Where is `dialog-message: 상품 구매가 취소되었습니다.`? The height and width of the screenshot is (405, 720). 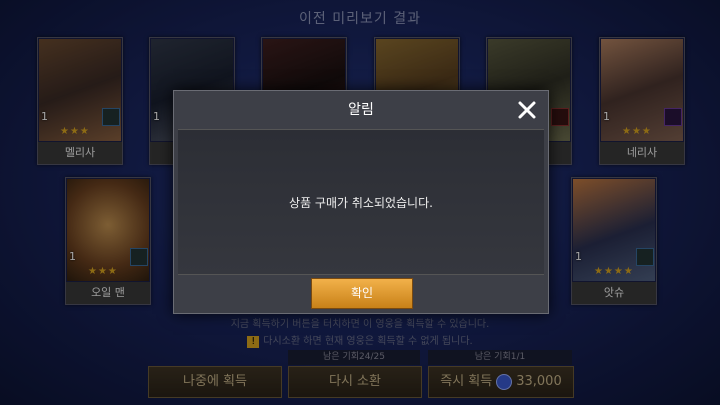
dialog-message: 상품 구매가 취소되었습니다. is located at coordinates (361, 203).